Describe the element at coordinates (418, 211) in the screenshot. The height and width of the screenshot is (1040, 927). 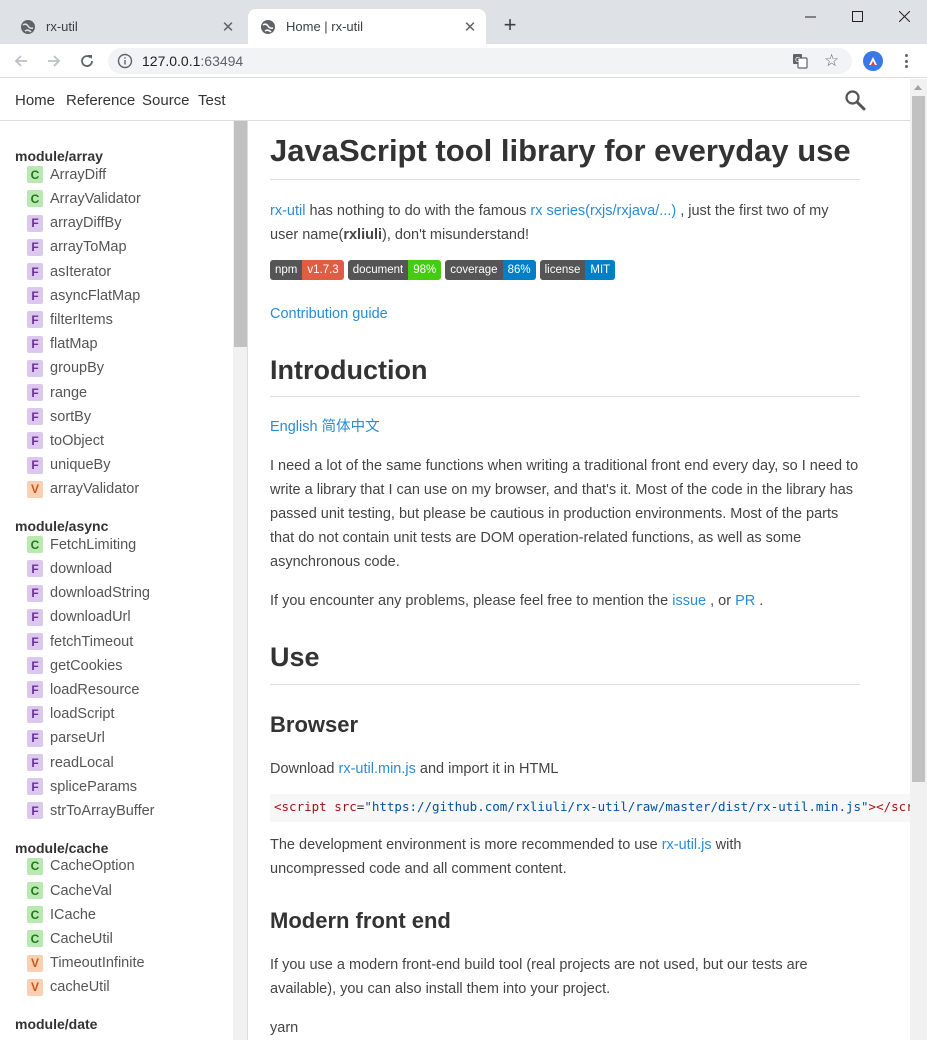
I see `intro-text-1: has nothing to do with the famous` at that location.